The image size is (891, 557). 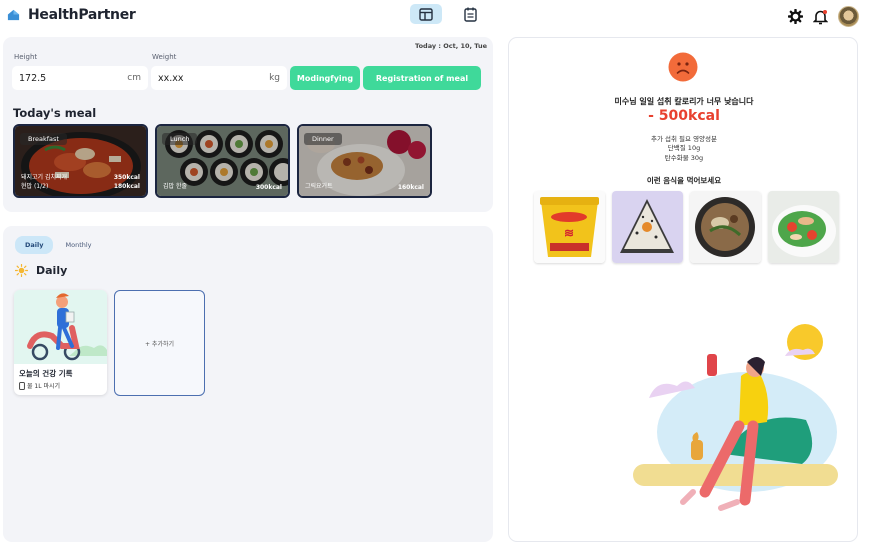 I want to click on meal-food-1: 김밥 한줄, so click(x=175, y=186).